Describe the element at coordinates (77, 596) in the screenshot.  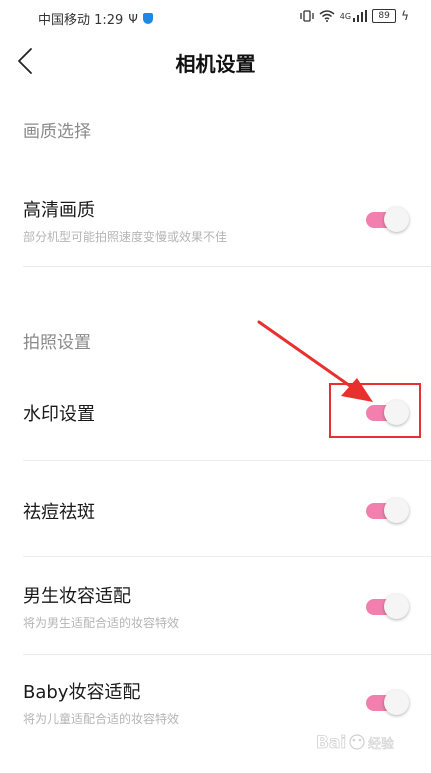
I see `setting-label: 男生妆容适配` at that location.